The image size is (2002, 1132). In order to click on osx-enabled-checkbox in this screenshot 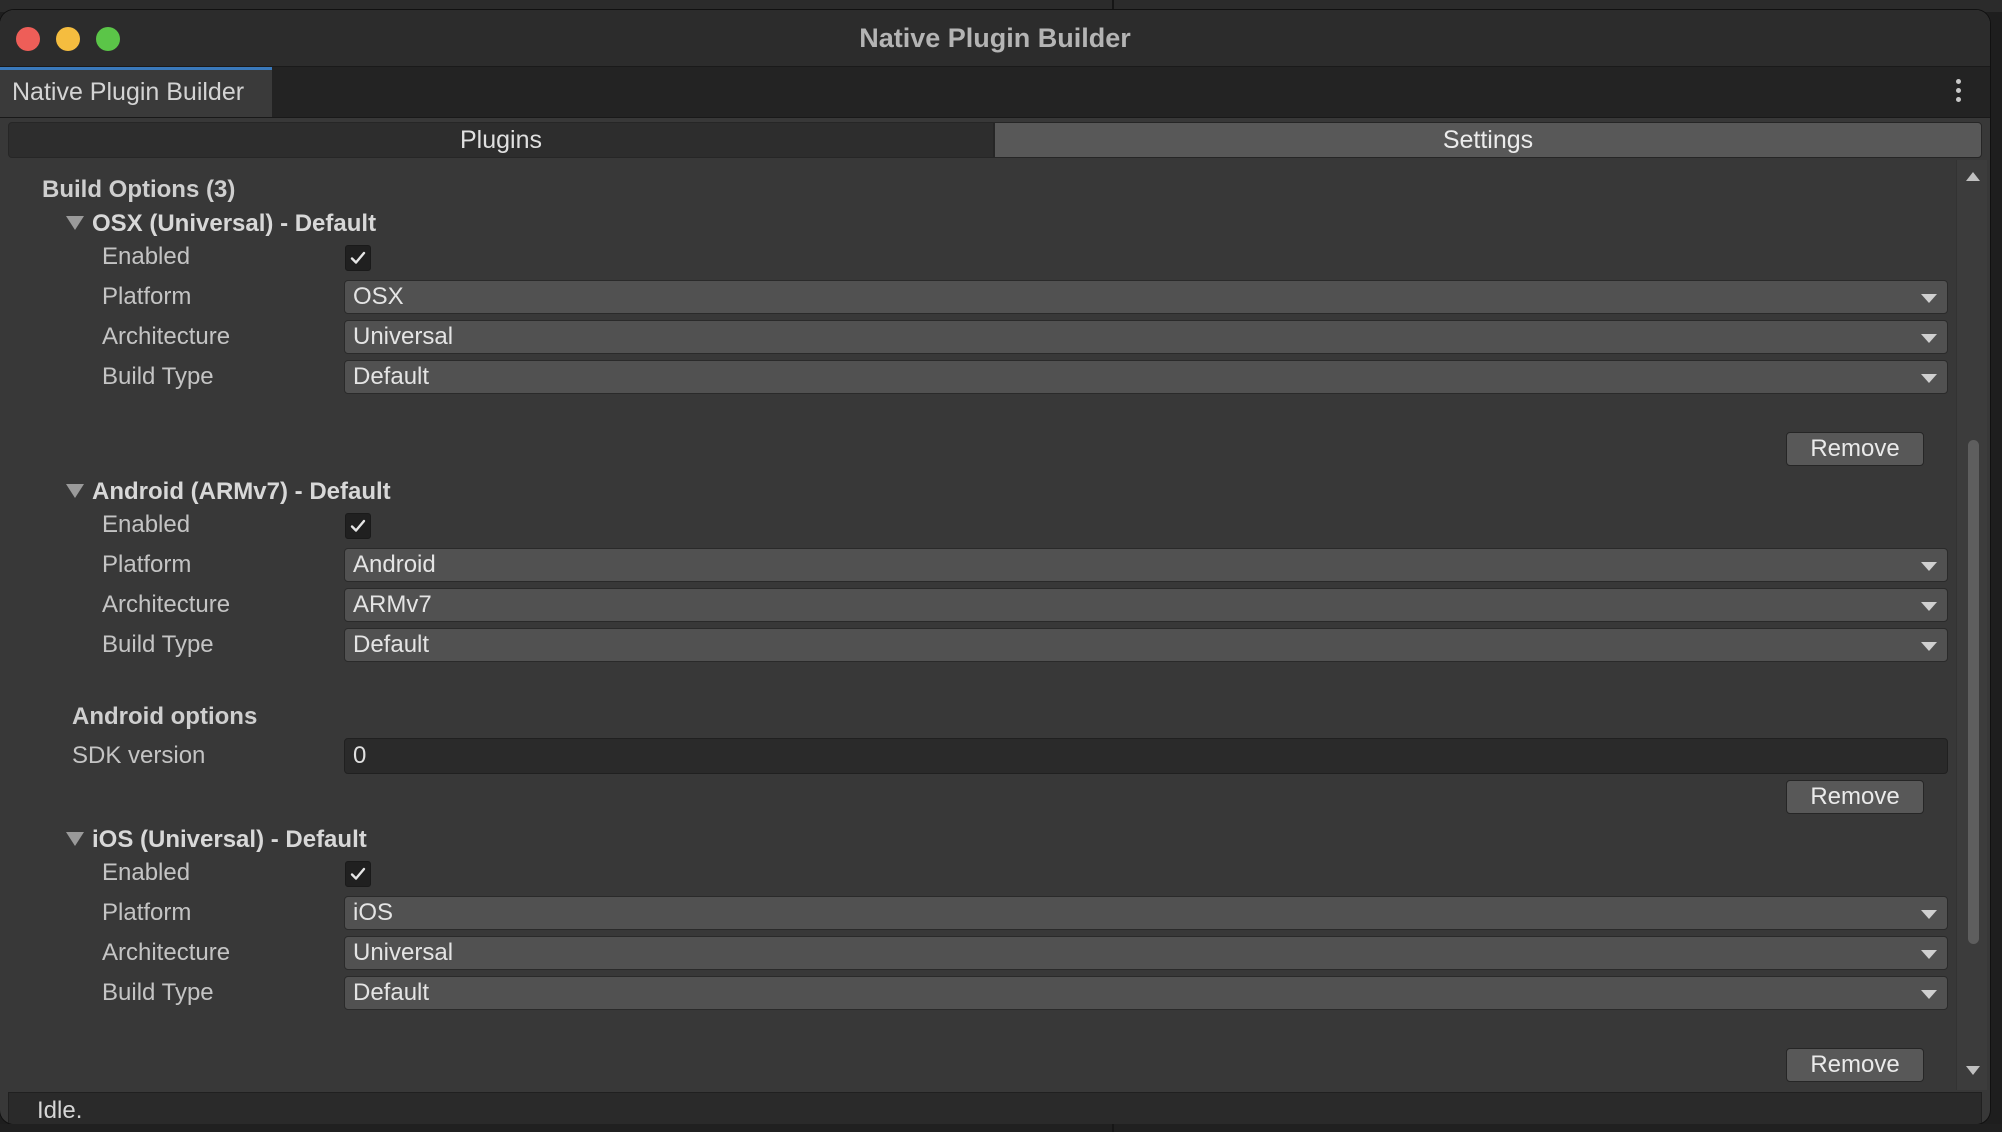, I will do `click(358, 258)`.